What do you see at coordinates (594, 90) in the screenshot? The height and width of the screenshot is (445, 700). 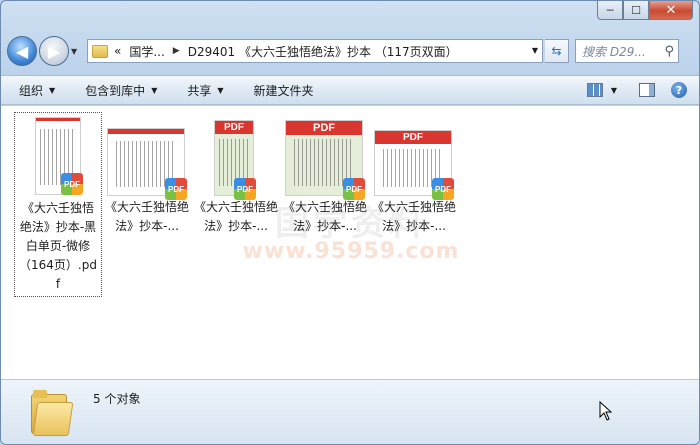 I see `change-view-icon` at bounding box center [594, 90].